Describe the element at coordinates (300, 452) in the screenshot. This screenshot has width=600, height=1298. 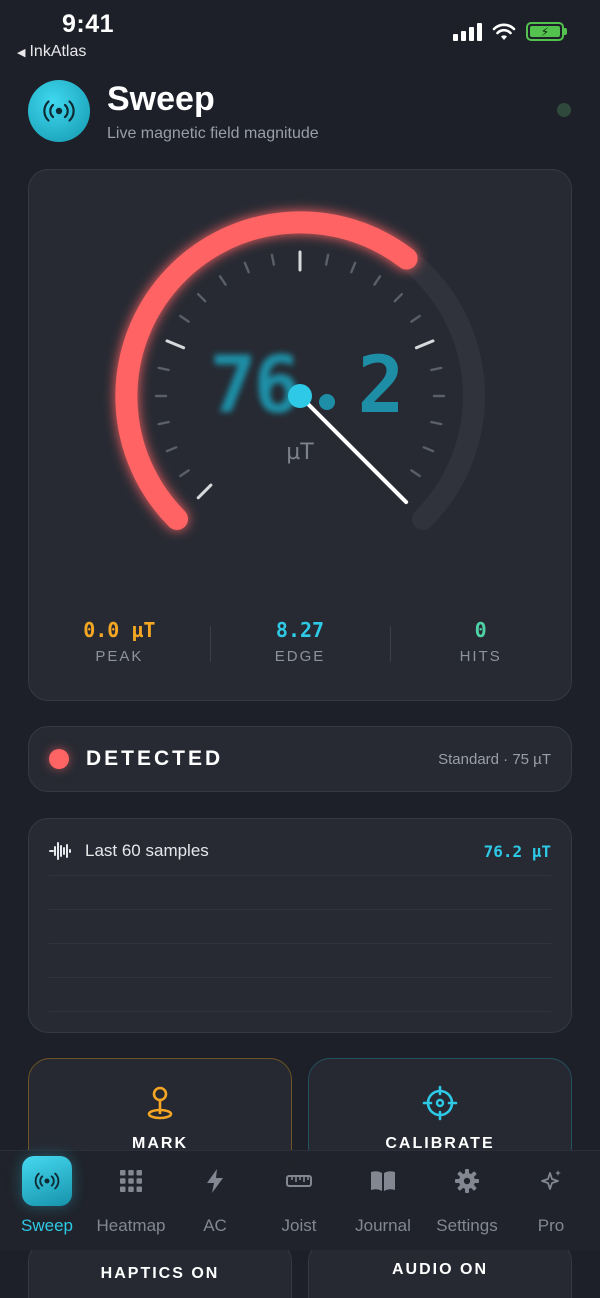
I see `gauge-unit: µT` at that location.